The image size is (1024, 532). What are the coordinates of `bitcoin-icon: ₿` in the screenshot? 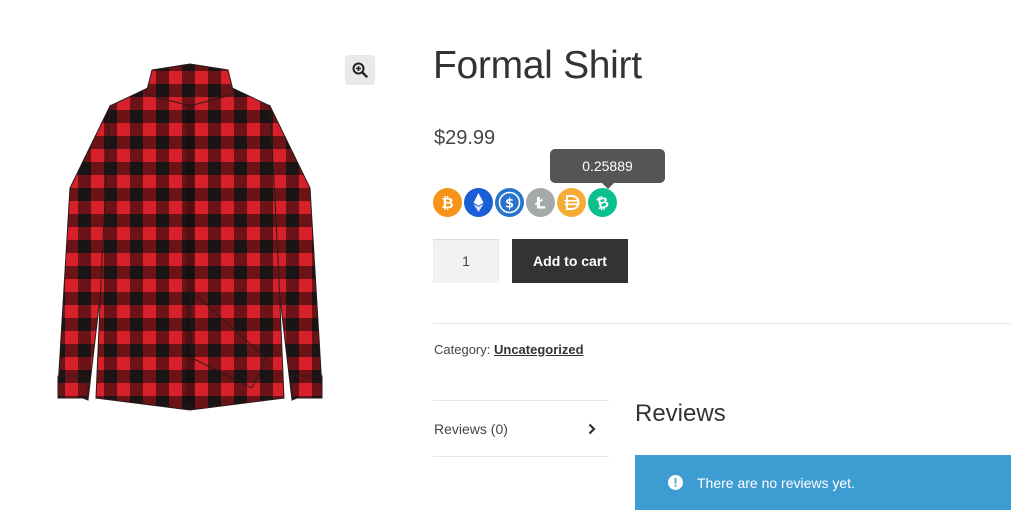 It's located at (447, 202).